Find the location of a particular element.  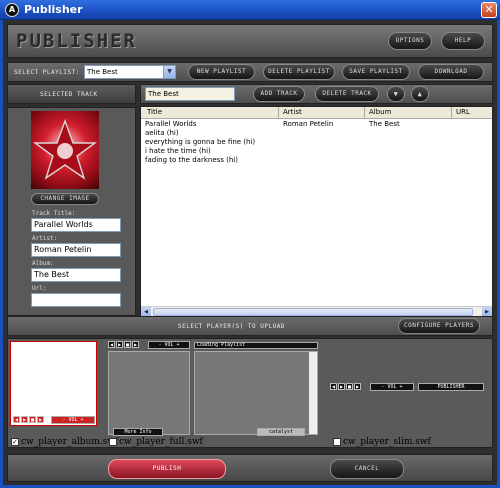

app-logo: PUBLISHER is located at coordinates (76, 41).